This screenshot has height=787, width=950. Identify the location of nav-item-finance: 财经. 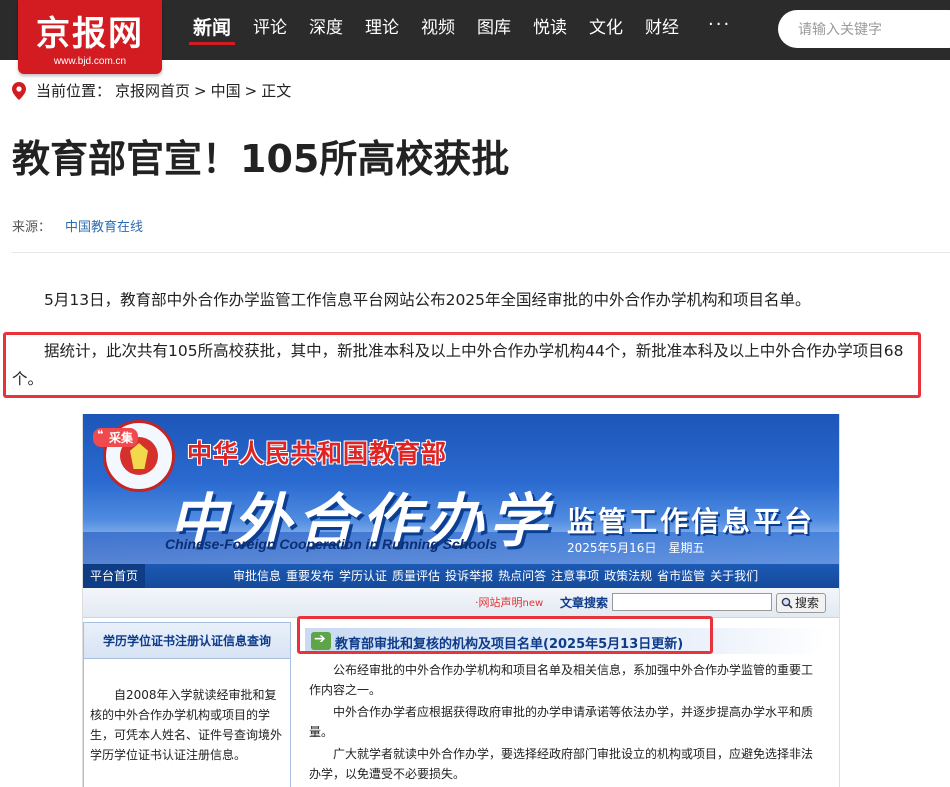
(662, 30).